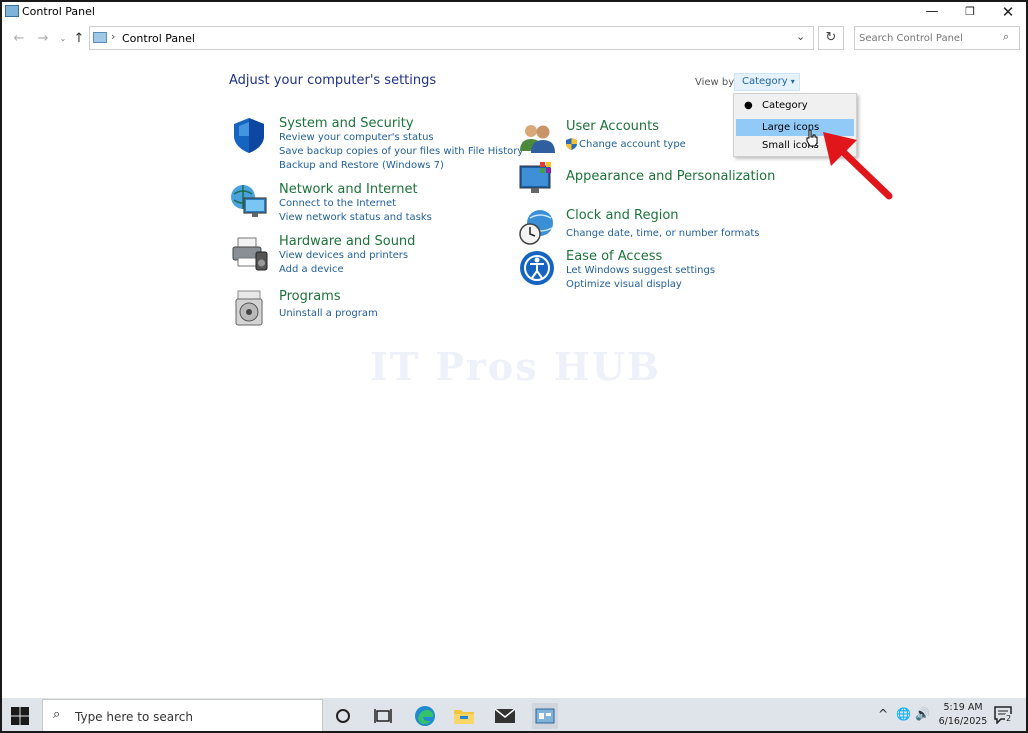 Image resolution: width=1028 pixels, height=733 pixels. Describe the element at coordinates (922, 714) in the screenshot. I see `volume-icon: 🔊` at that location.